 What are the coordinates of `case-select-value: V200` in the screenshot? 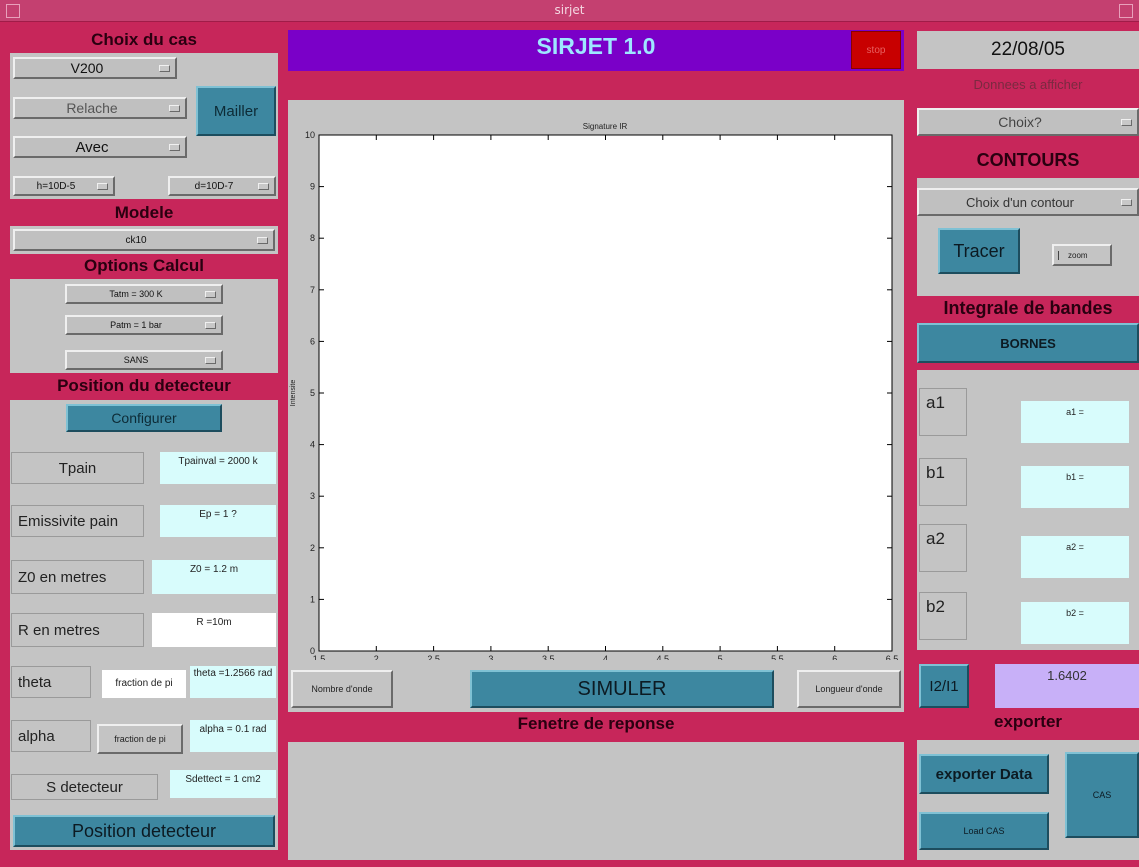 It's located at (87, 68).